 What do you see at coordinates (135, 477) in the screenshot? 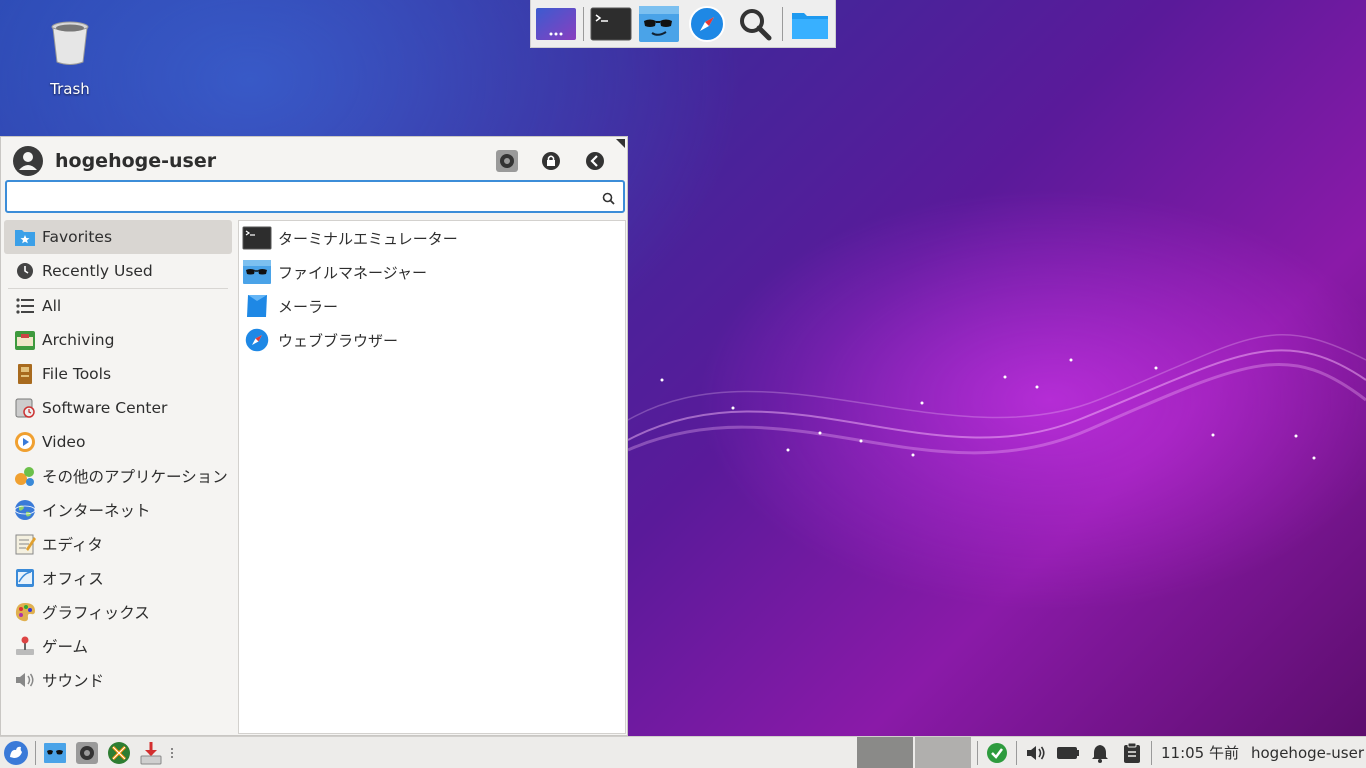
I see `category-label: その他のアプリケーション` at bounding box center [135, 477].